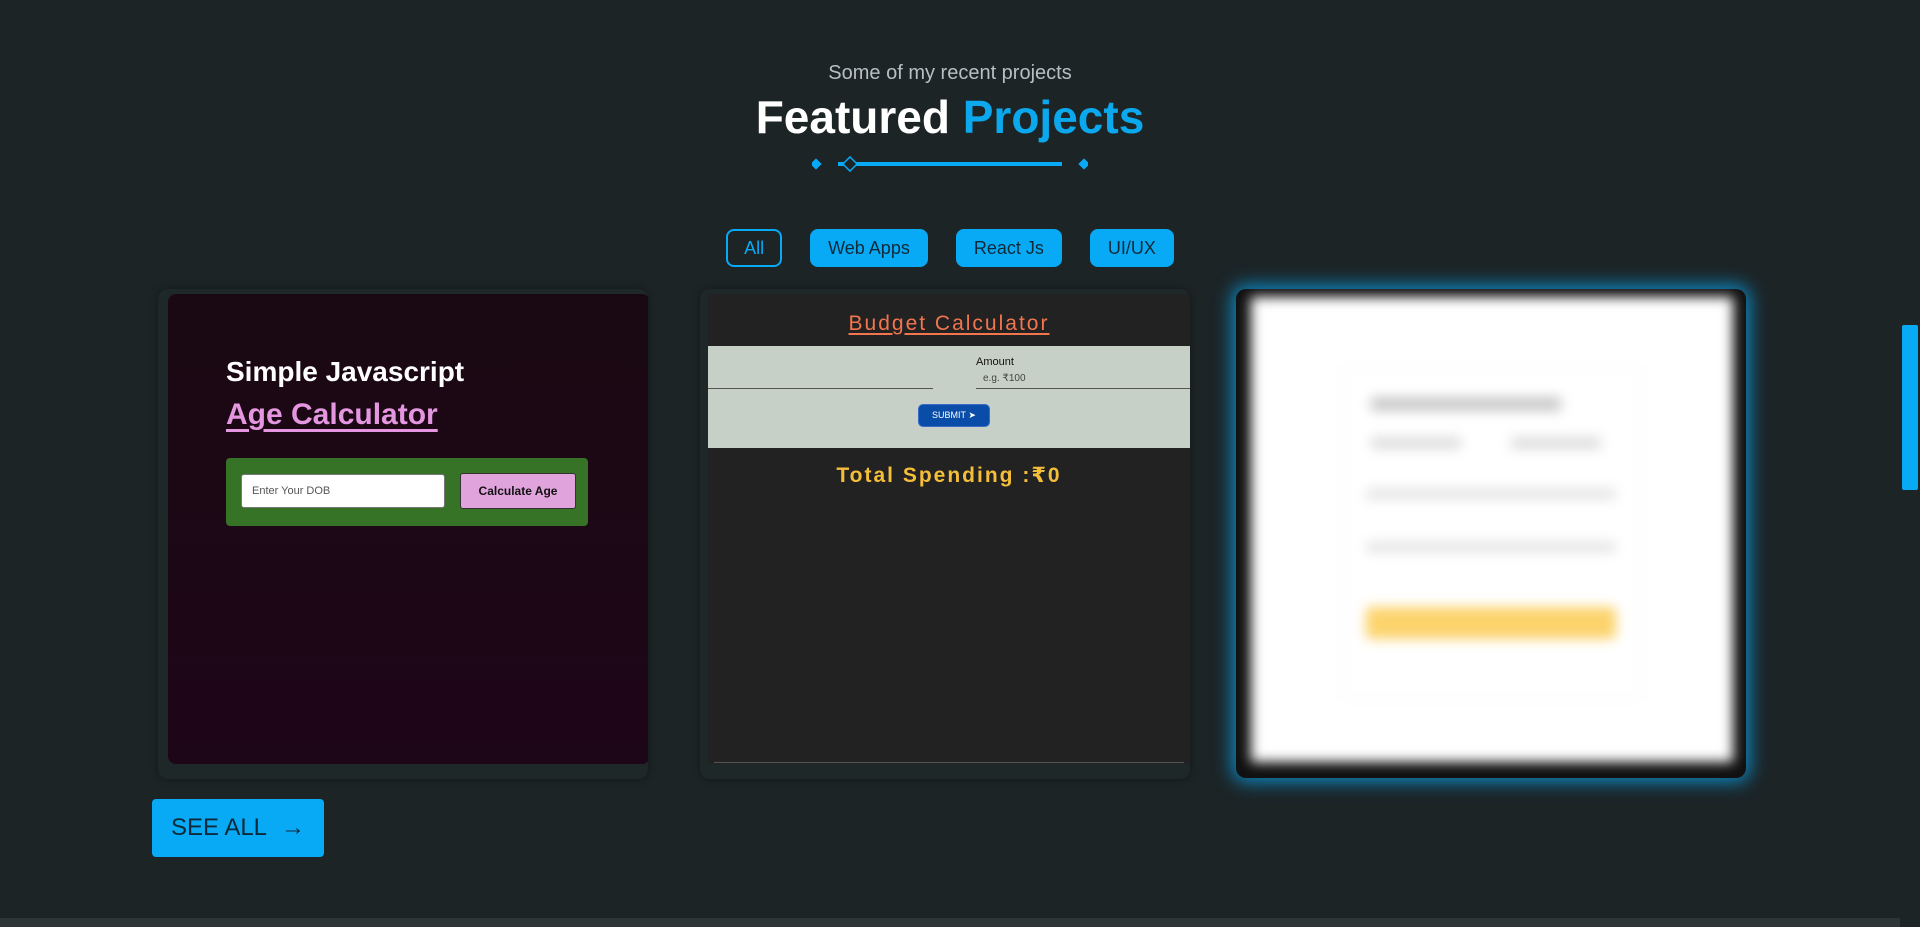 This screenshot has height=927, width=1920. I want to click on see-all-button: SEE ALL →, so click(238, 828).